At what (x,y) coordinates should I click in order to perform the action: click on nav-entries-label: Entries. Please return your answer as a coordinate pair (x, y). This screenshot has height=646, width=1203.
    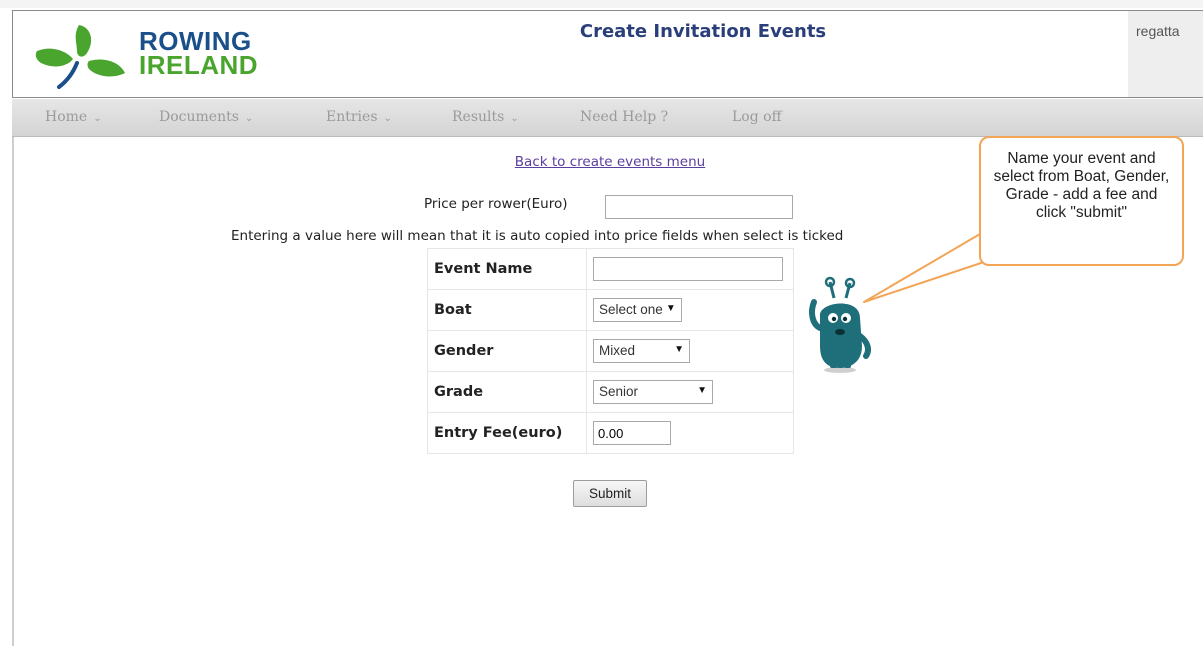
    Looking at the image, I should click on (352, 117).